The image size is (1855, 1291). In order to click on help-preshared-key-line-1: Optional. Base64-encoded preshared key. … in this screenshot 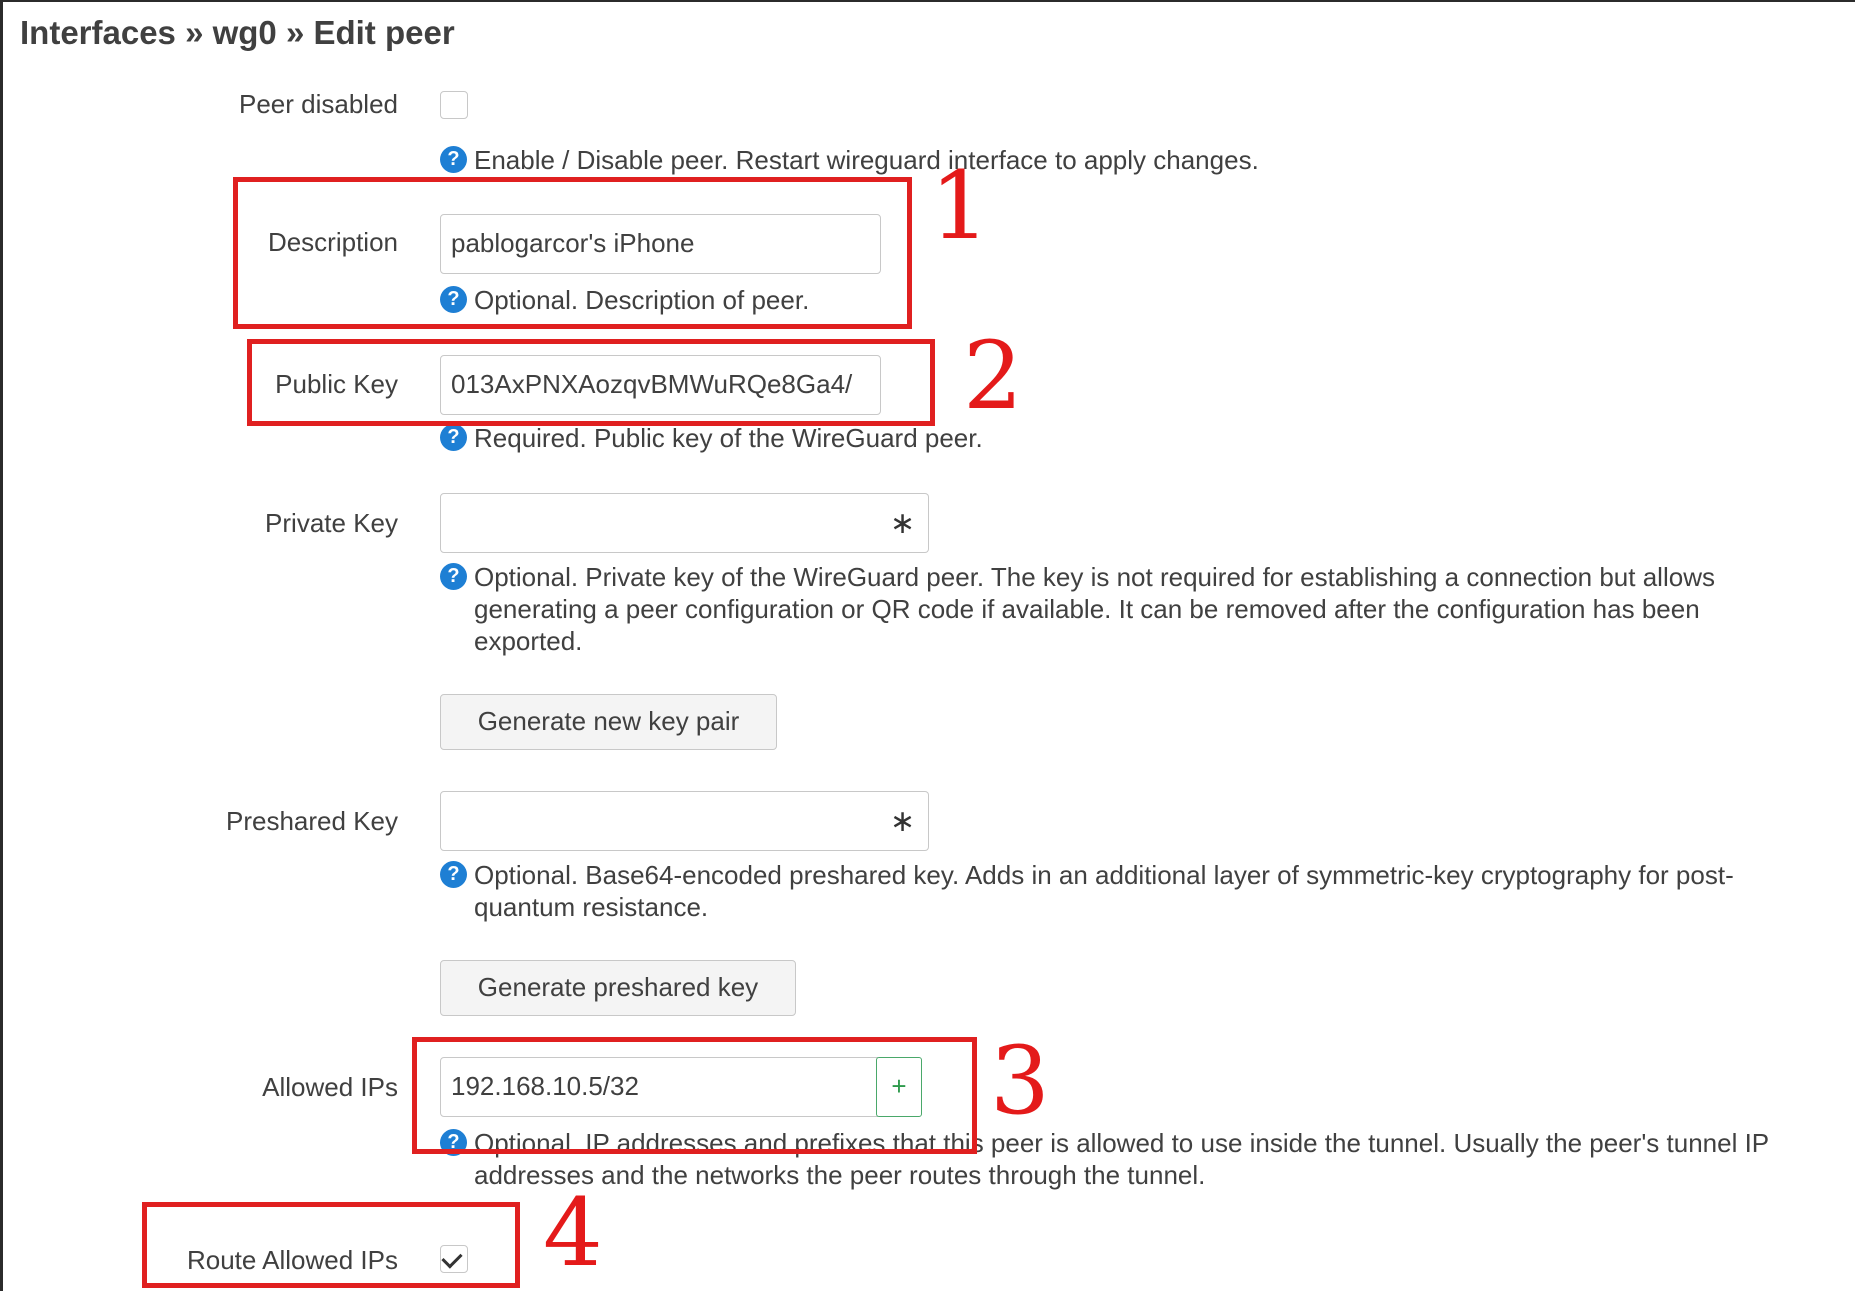, I will do `click(1104, 875)`.